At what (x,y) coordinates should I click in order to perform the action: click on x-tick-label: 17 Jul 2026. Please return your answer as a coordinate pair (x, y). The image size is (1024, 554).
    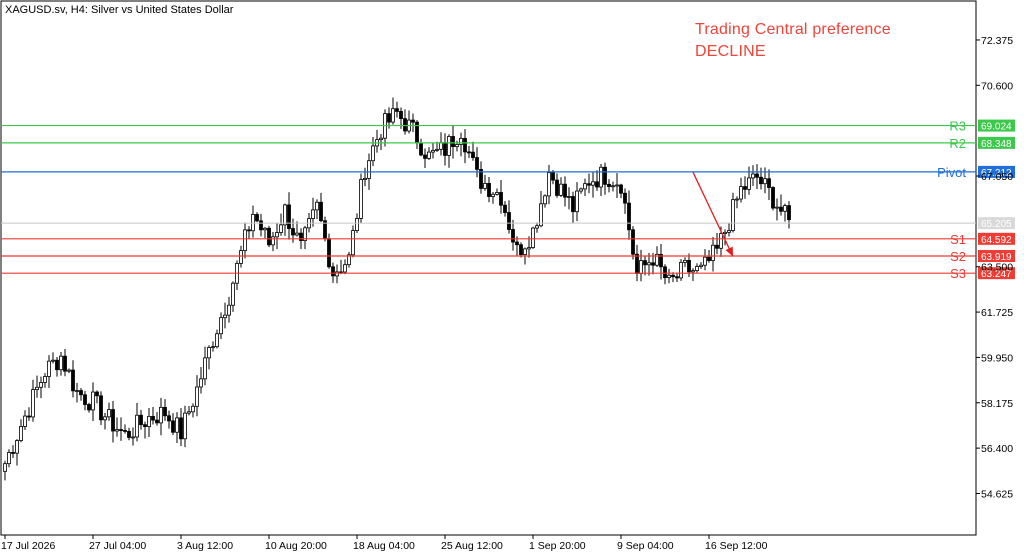
    Looking at the image, I should click on (28, 546).